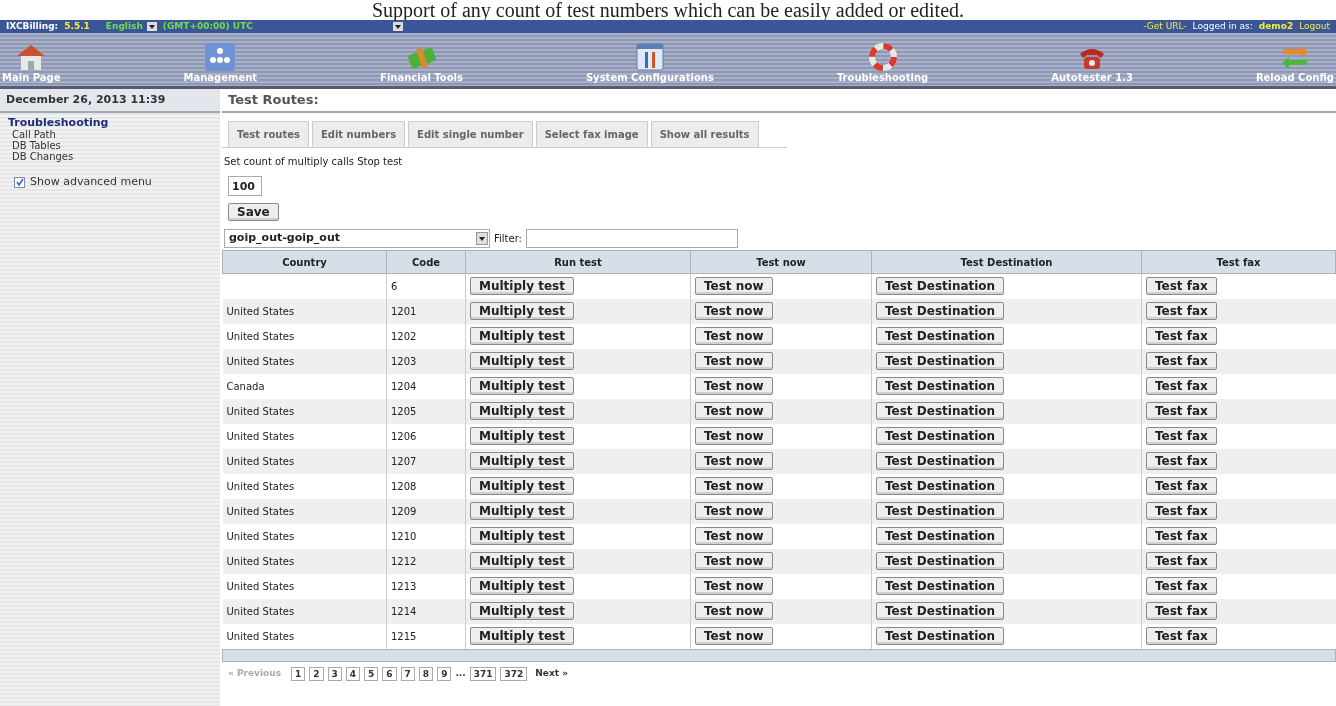 Image resolution: width=1336 pixels, height=706 pixels. What do you see at coordinates (268, 134) in the screenshot?
I see `tab: Test routes` at bounding box center [268, 134].